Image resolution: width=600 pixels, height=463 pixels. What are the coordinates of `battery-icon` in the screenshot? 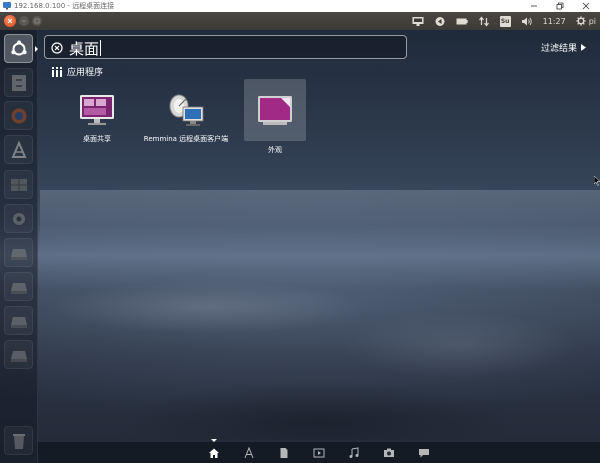 It's located at (462, 21).